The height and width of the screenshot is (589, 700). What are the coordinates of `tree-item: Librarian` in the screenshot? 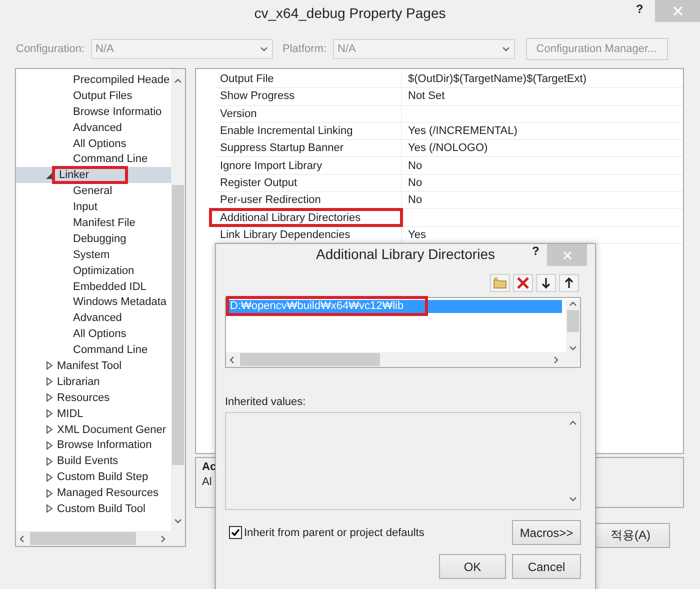 It's located at (78, 382).